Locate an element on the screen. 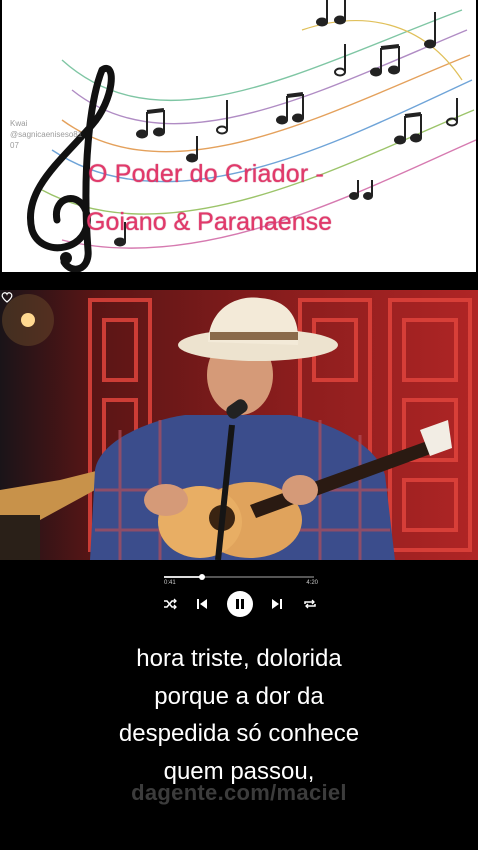 This screenshot has width=478, height=850. lyric-line: hora triste, dolorida is located at coordinates (239, 658).